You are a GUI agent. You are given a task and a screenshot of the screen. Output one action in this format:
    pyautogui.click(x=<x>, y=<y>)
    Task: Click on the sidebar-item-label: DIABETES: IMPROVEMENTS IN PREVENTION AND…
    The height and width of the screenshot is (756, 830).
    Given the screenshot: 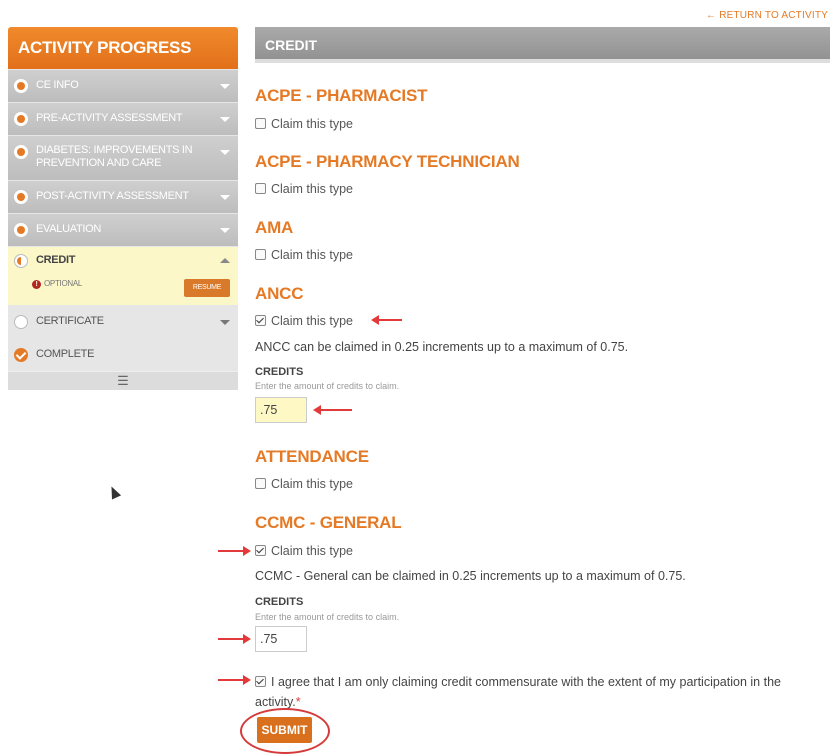 What is the action you would take?
    pyautogui.click(x=114, y=156)
    